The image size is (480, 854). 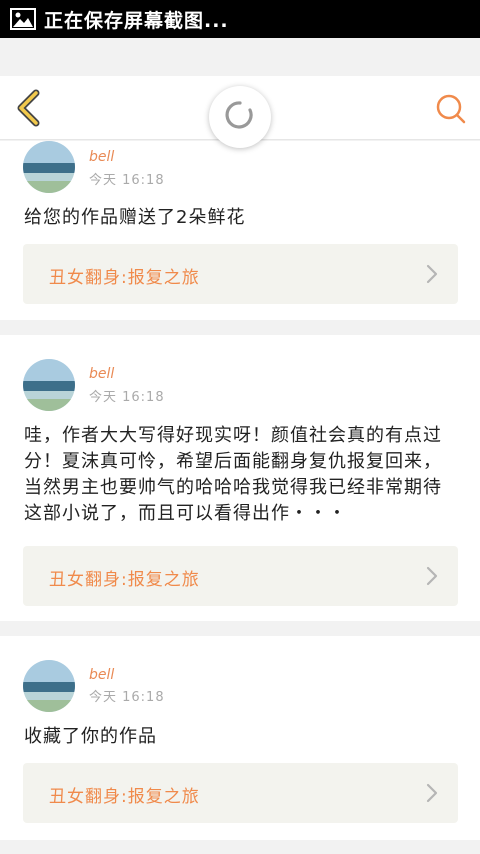 I want to click on back-arrow-icon, so click(x=28, y=108).